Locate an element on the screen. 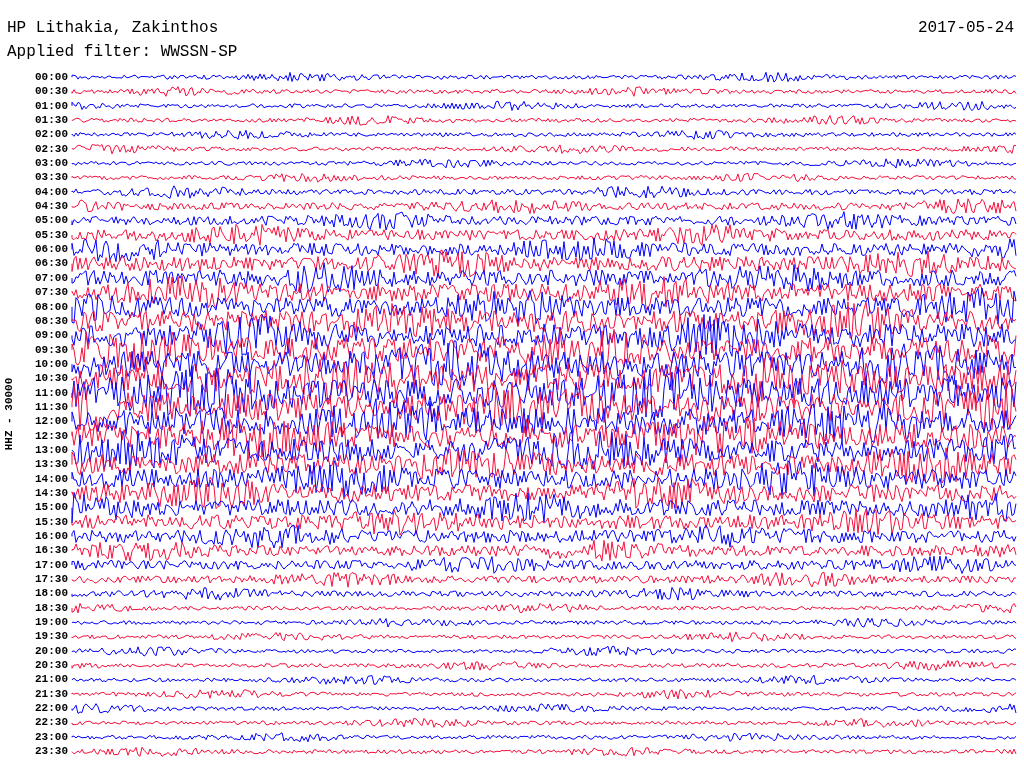 This screenshot has width=1024, height=780. time-label: 08:00 is located at coordinates (51, 306).